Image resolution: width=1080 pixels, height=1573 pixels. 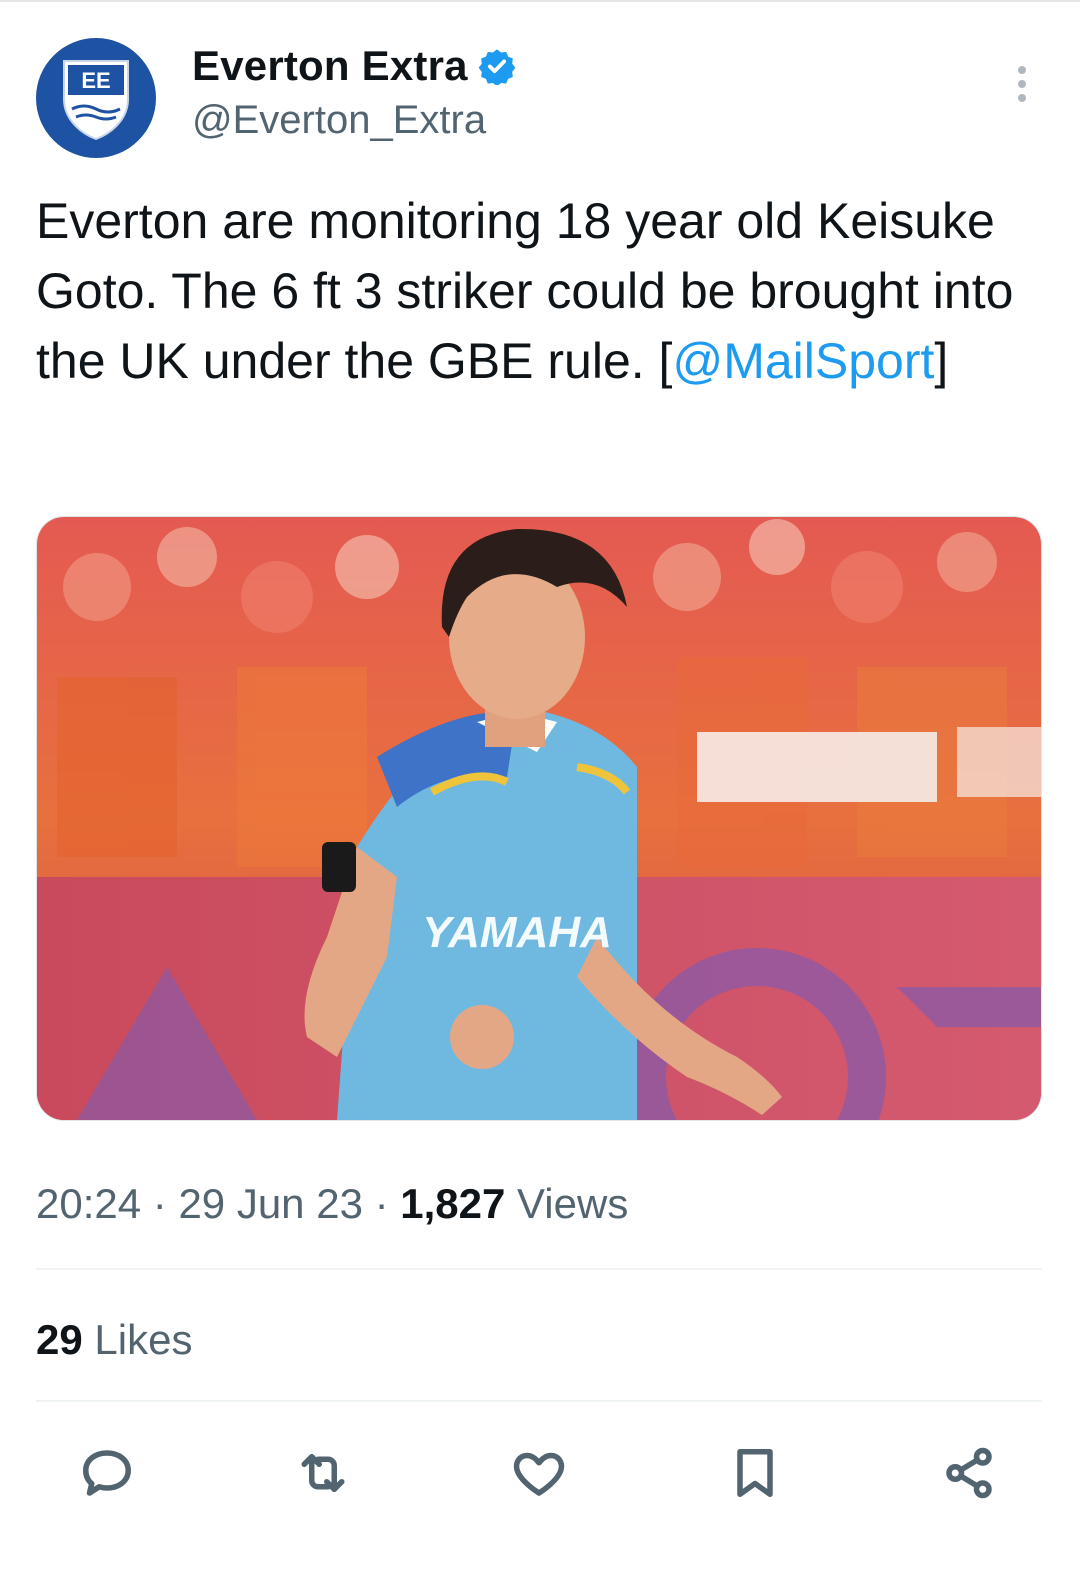 I want to click on tweet-time: 20:24, so click(x=88, y=1203).